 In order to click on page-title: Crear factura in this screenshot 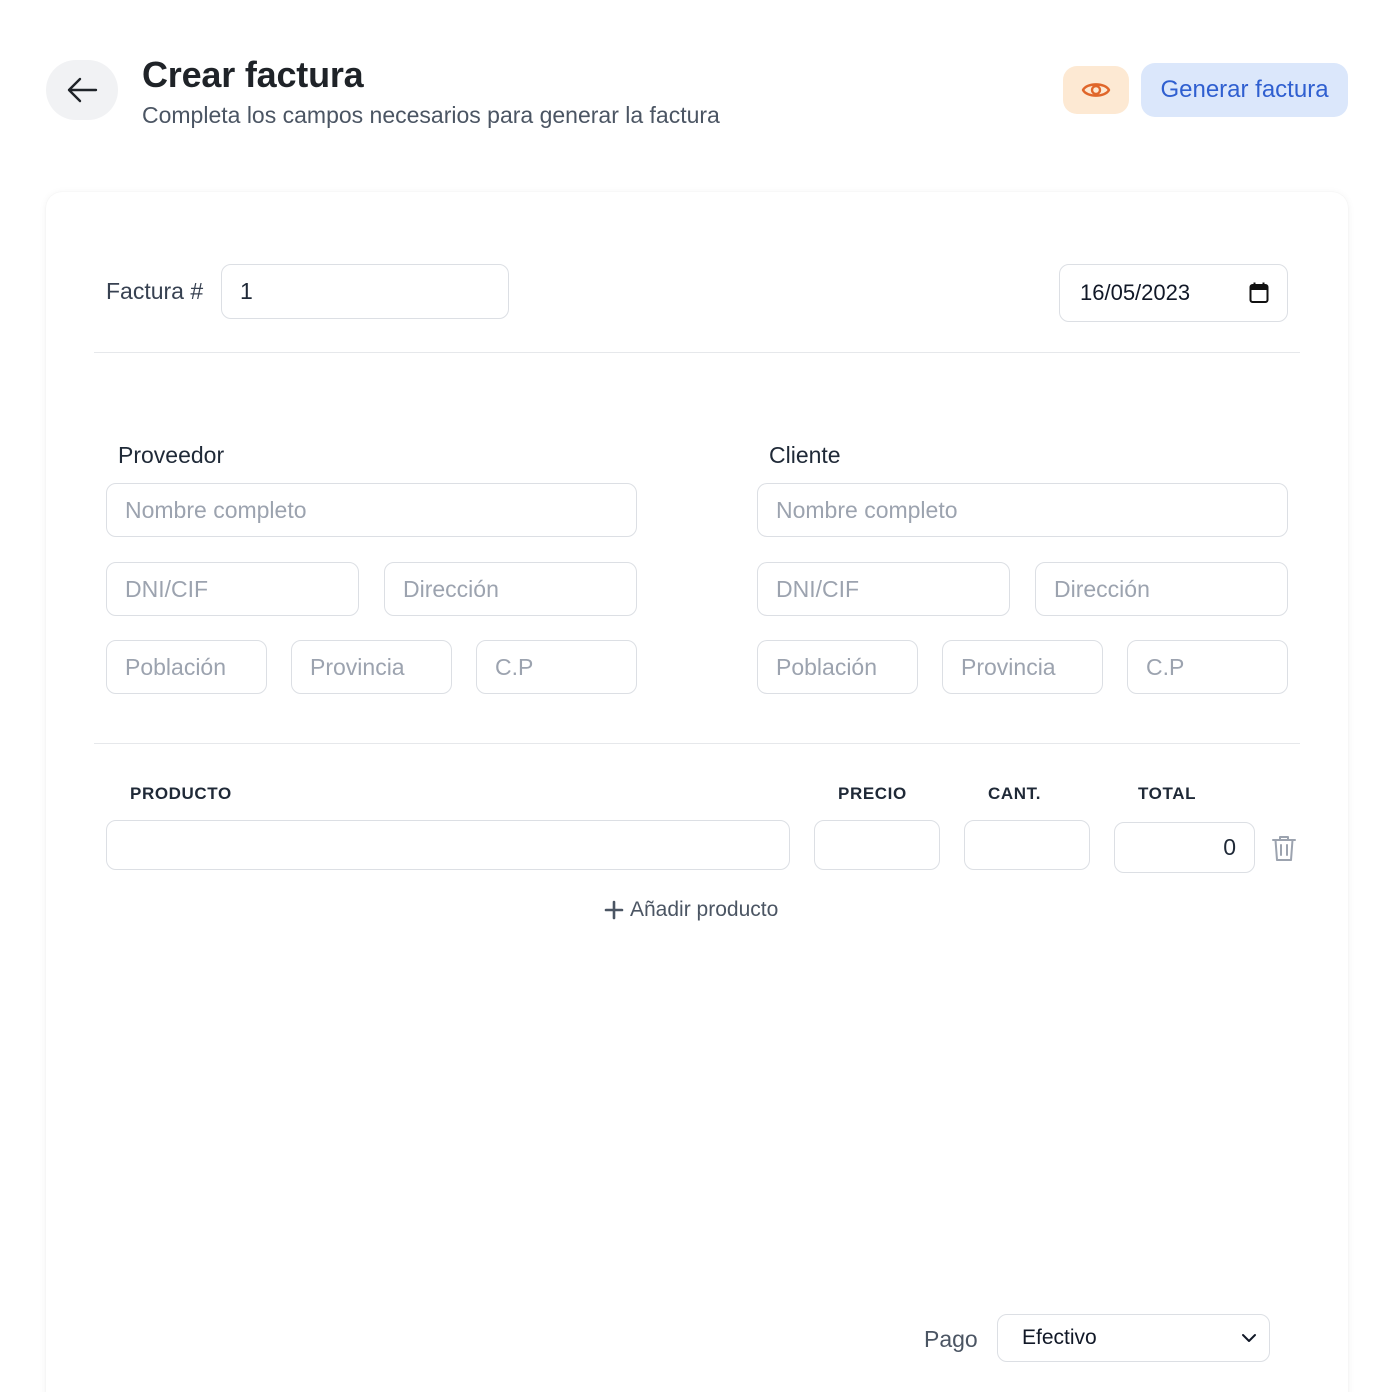, I will do `click(253, 74)`.